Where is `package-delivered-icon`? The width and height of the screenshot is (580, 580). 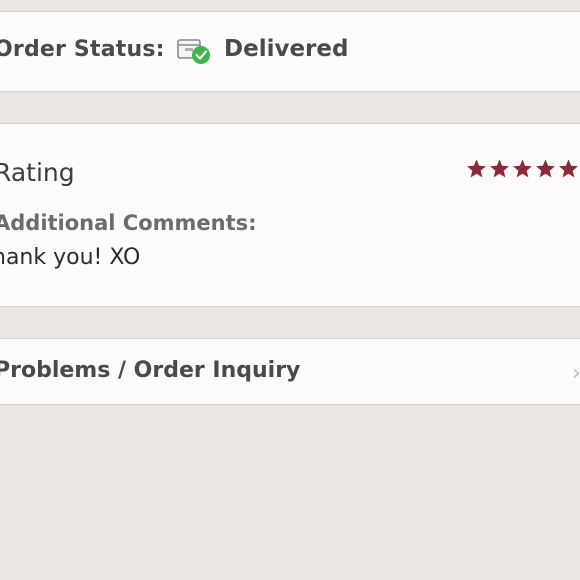 package-delivered-icon is located at coordinates (195, 49).